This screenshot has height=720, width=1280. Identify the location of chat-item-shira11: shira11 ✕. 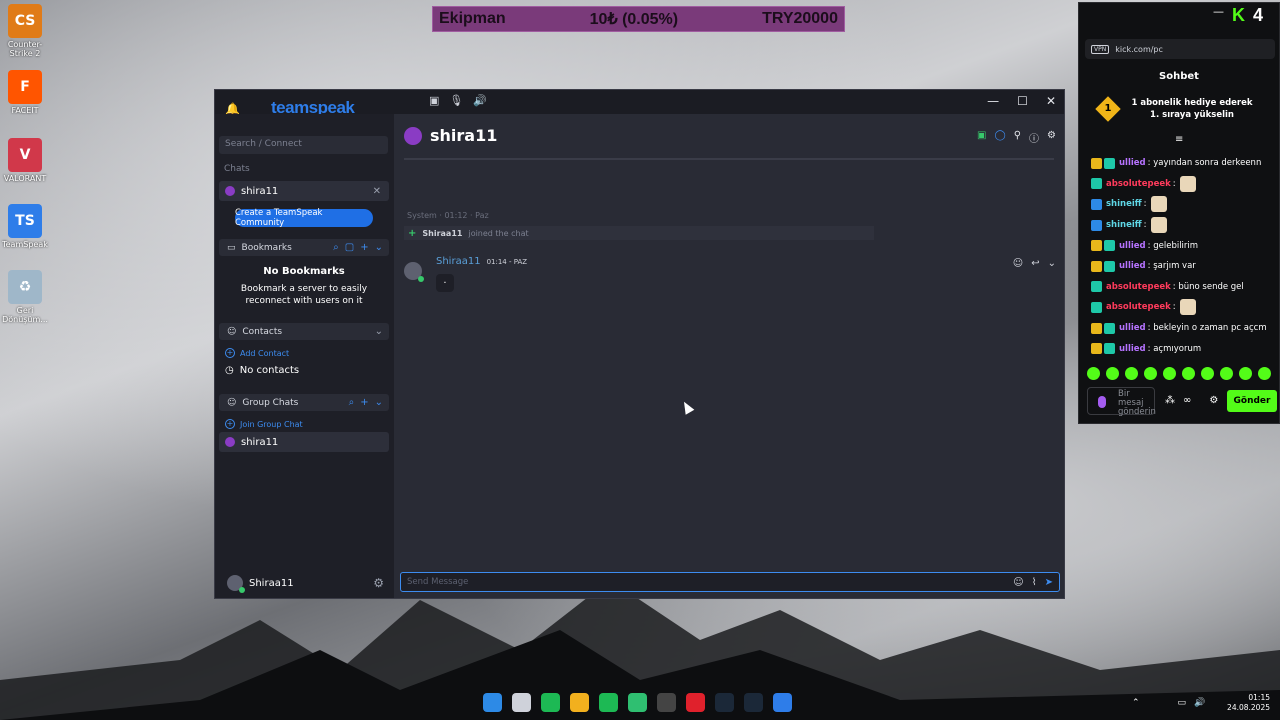
(304, 191).